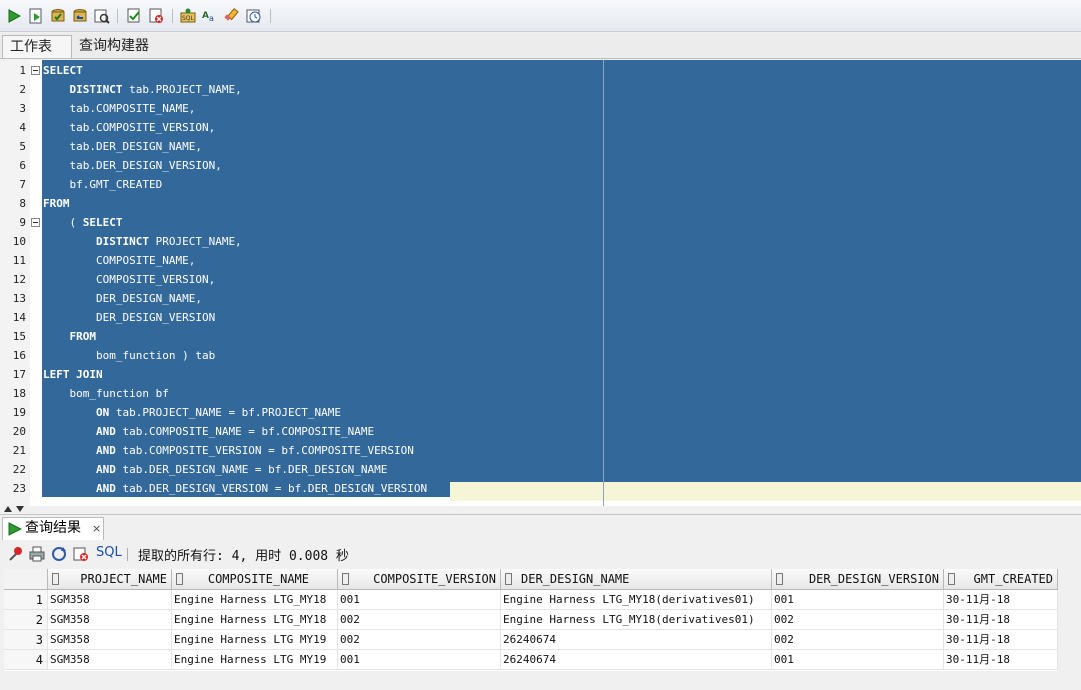  I want to click on run-script-icon, so click(36, 16).